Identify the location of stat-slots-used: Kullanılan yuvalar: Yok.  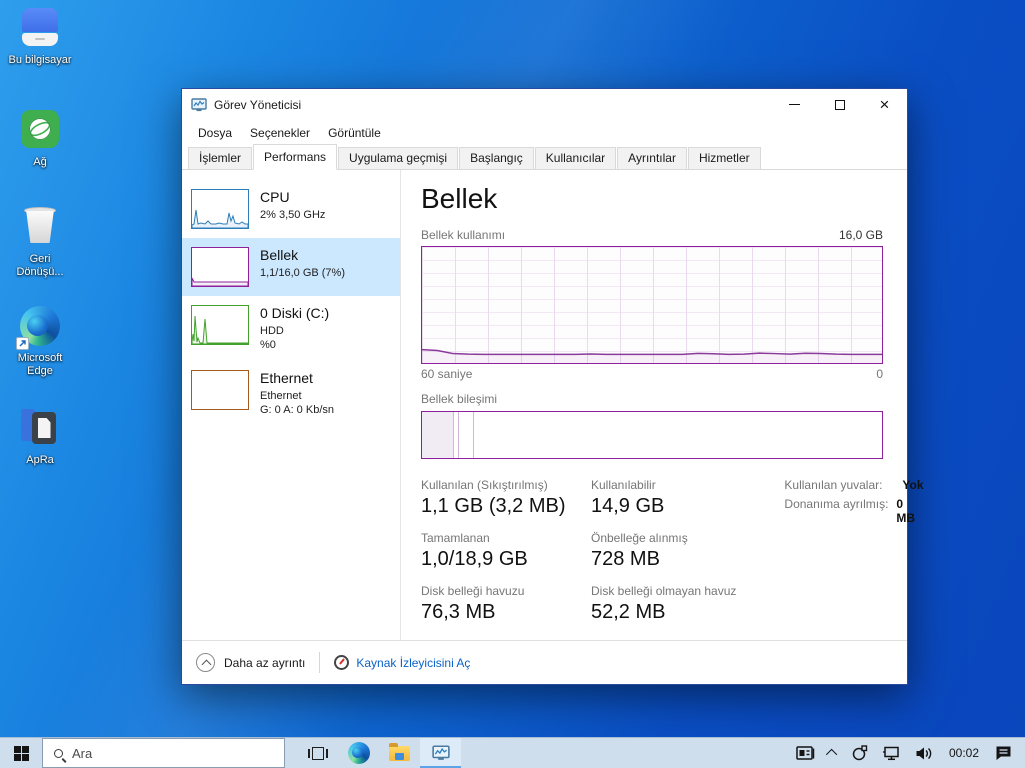
(854, 485).